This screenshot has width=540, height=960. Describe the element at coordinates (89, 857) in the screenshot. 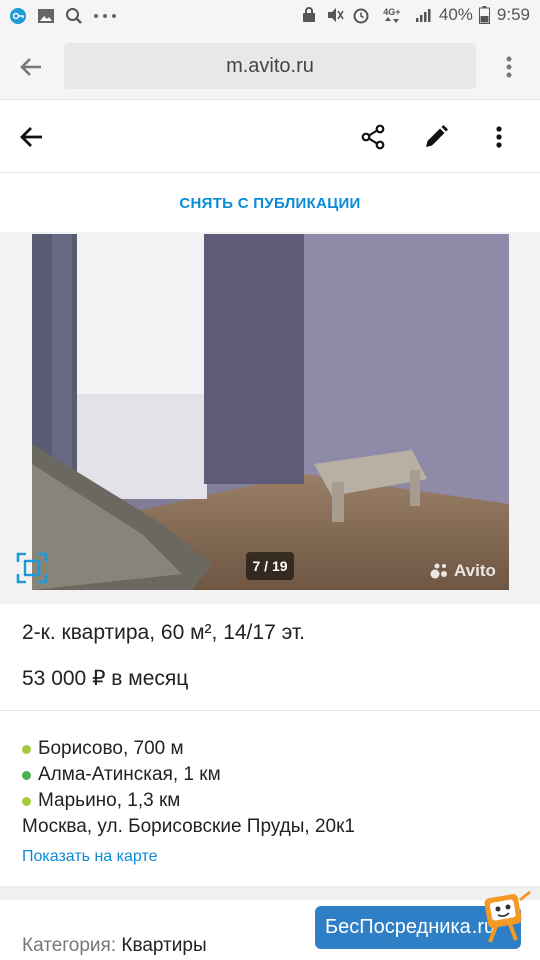

I see `show-on-map-link: Показать на карте` at that location.